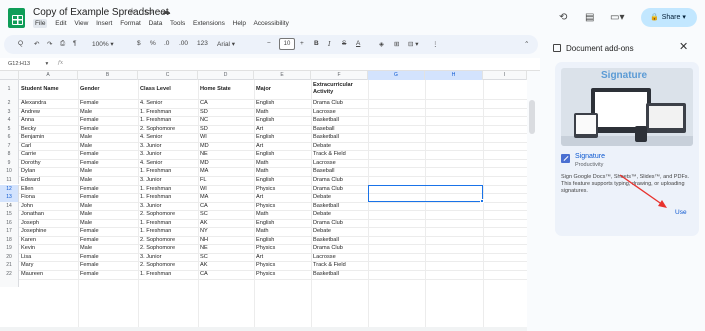  I want to click on sheet-tabs-bar, so click(263, 329).